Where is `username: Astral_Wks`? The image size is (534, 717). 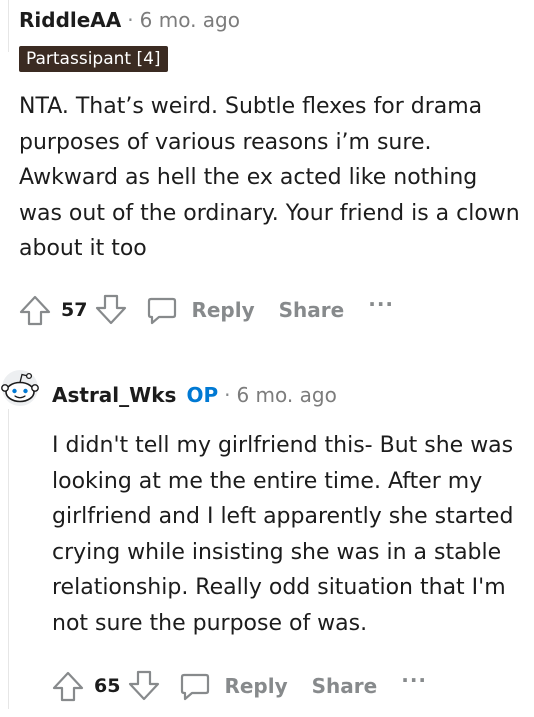 username: Astral_Wks is located at coordinates (114, 395).